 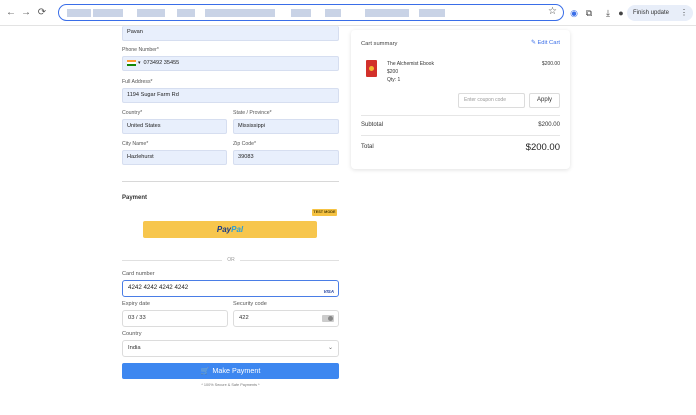 I want to click on extension-icon: ◉, so click(x=574, y=13).